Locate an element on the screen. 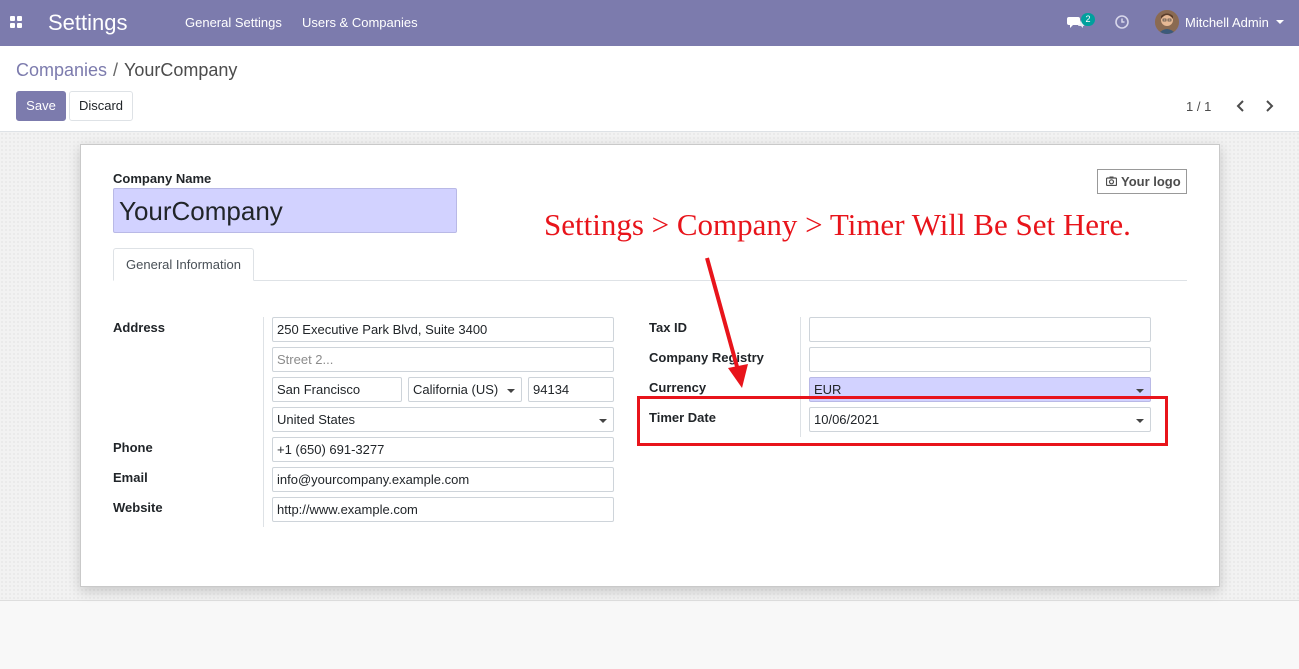 The width and height of the screenshot is (1299, 669). currency-chevron-down-icon is located at coordinates (1140, 391).